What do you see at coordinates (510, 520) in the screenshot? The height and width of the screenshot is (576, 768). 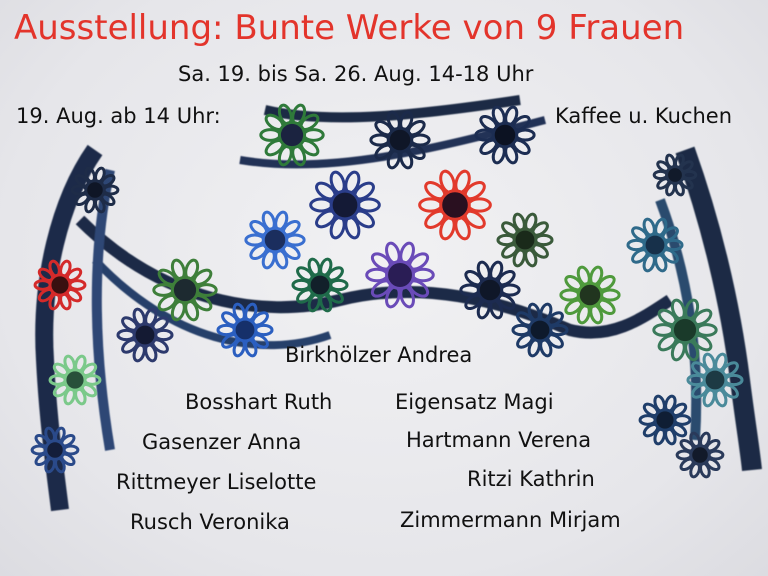 I see `artist-name: Zimmermann Mirjam` at bounding box center [510, 520].